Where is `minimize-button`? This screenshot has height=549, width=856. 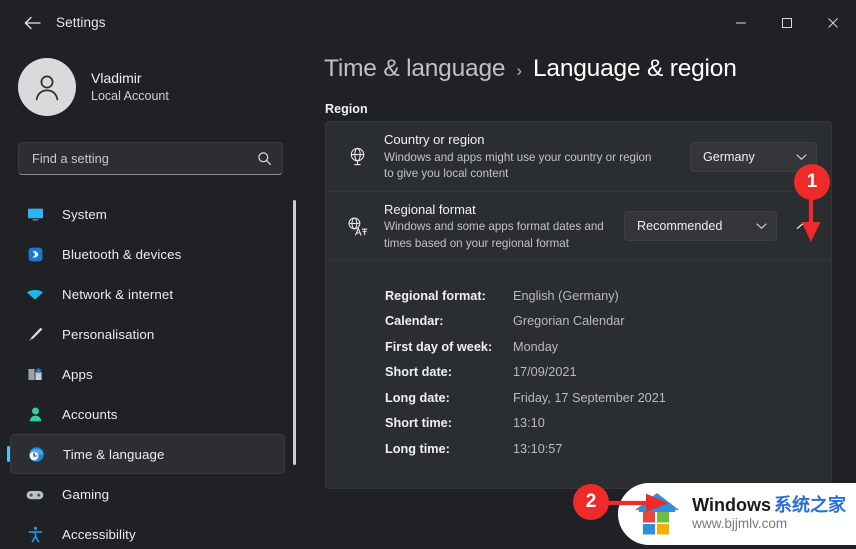
minimize-button is located at coordinates (741, 22).